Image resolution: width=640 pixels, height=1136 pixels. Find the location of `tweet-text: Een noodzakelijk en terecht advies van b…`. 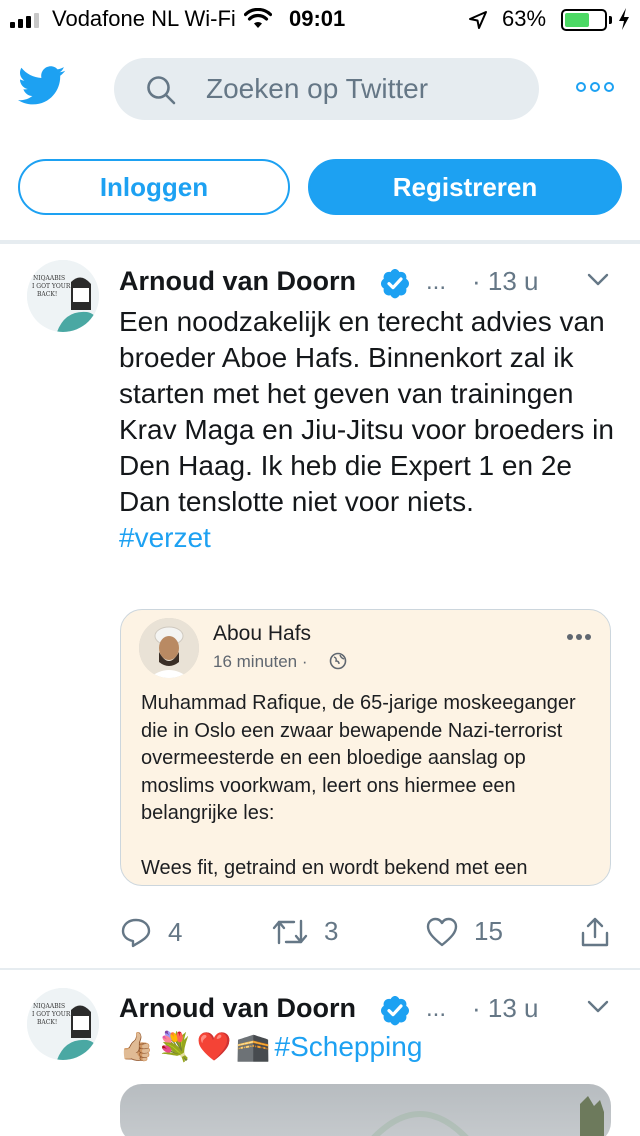

tweet-text: Een noodzakelijk en terecht advies van b… is located at coordinates (366, 411).